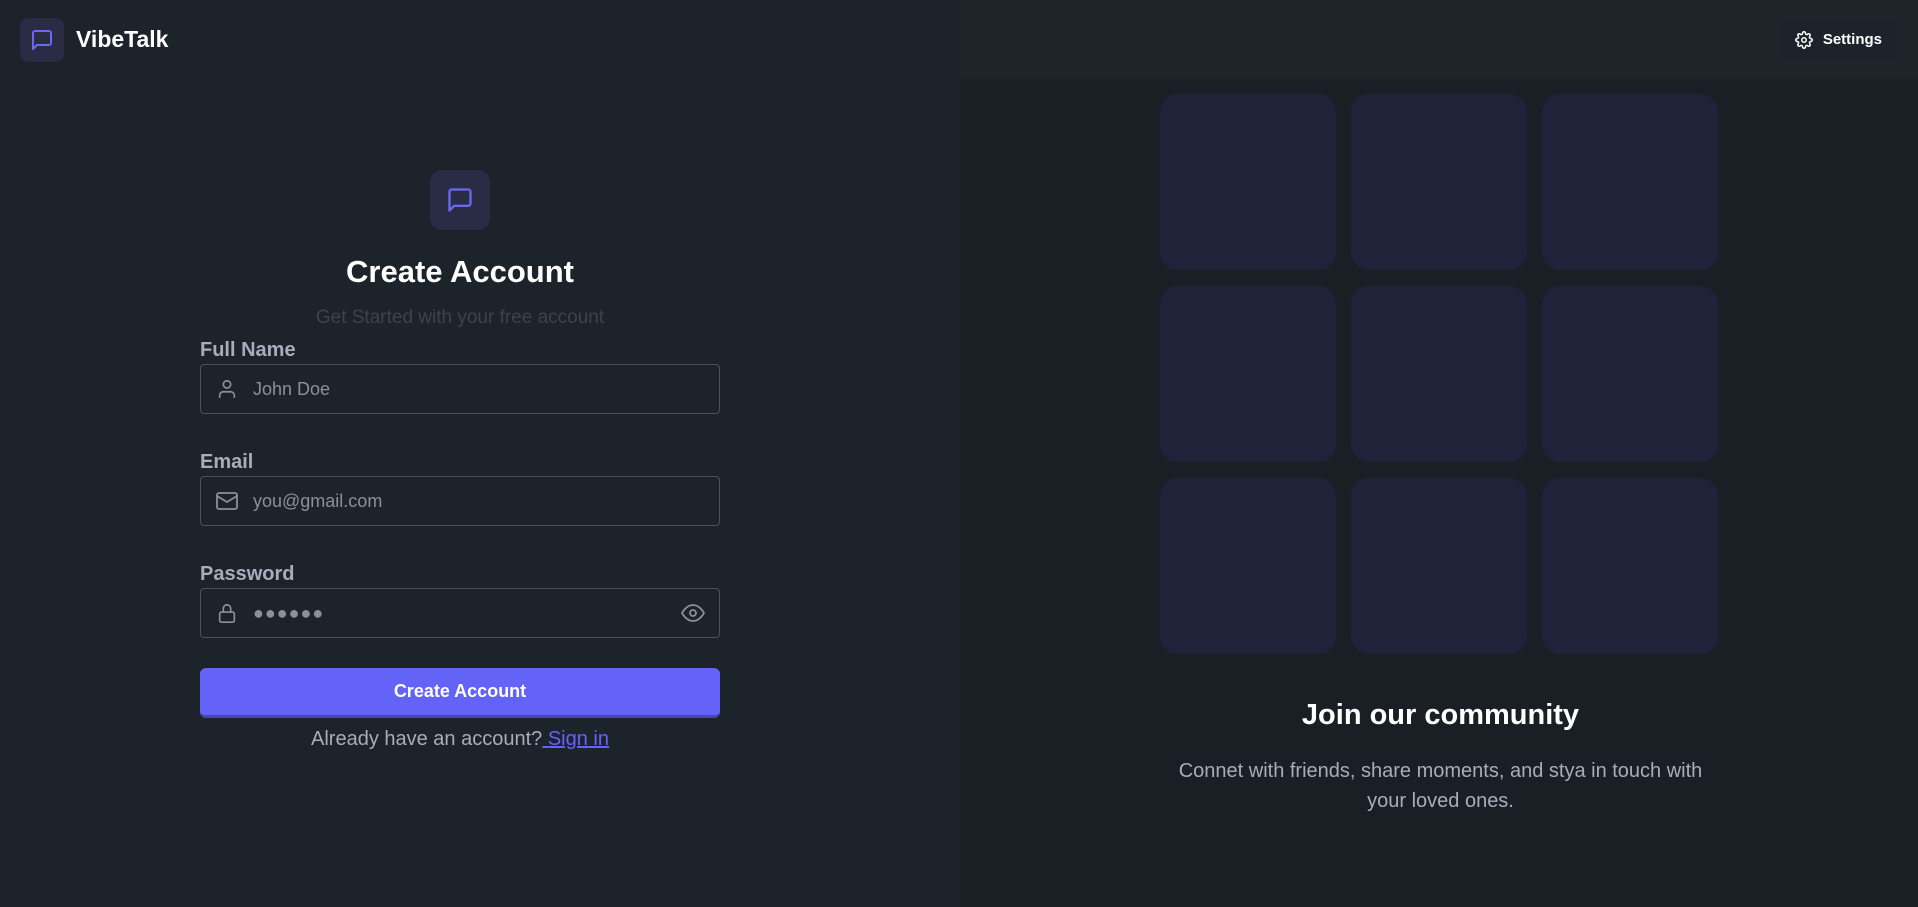 This screenshot has height=907, width=1918. I want to click on signin-prompt: Already have an account?, so click(427, 739).